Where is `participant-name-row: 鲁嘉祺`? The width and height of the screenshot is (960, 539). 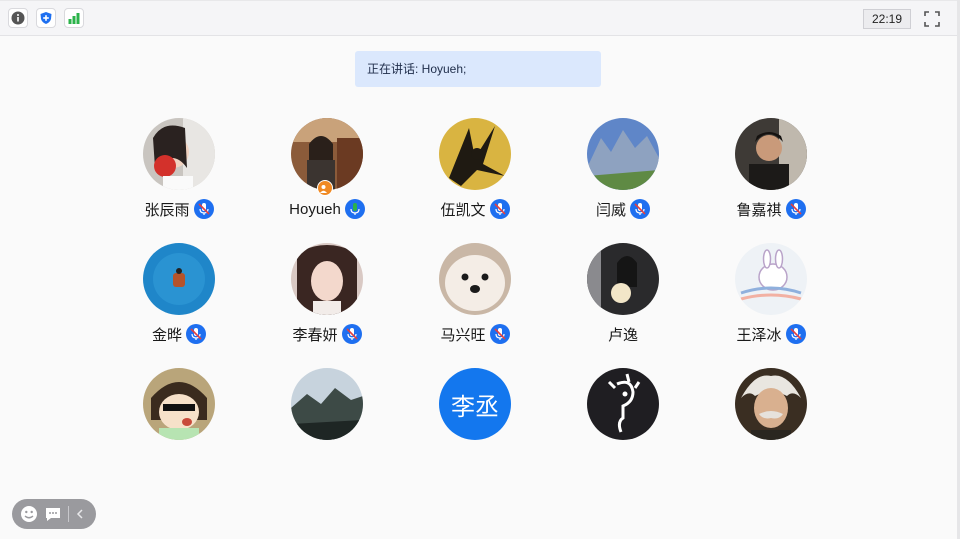
participant-name-row: 鲁嘉祺 is located at coordinates (771, 209).